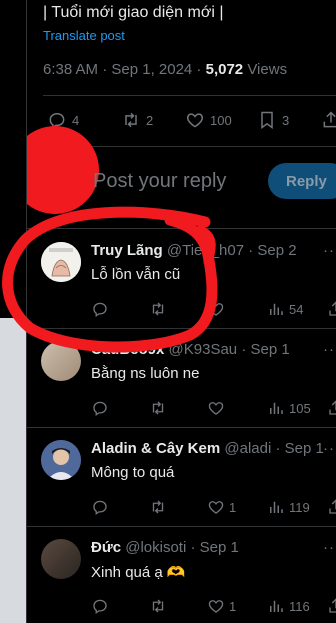 This screenshot has height=623, width=336. Describe the element at coordinates (13, 311) in the screenshot. I see `left-background-strip` at that location.